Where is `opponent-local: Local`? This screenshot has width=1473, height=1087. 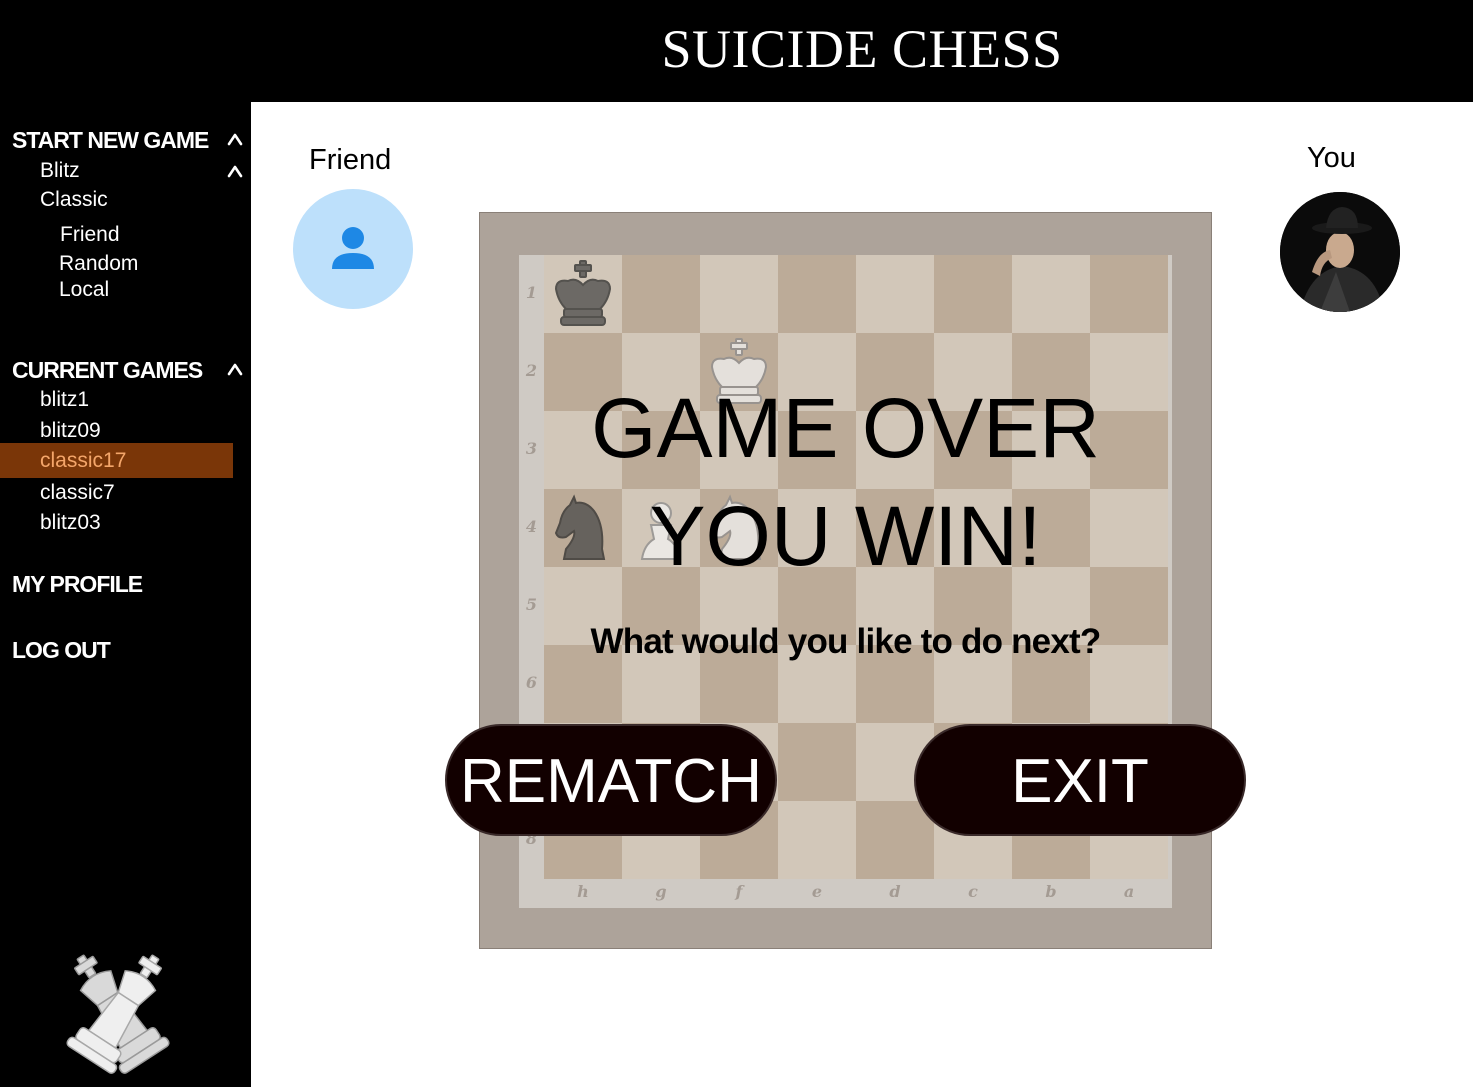 opponent-local: Local is located at coordinates (84, 290).